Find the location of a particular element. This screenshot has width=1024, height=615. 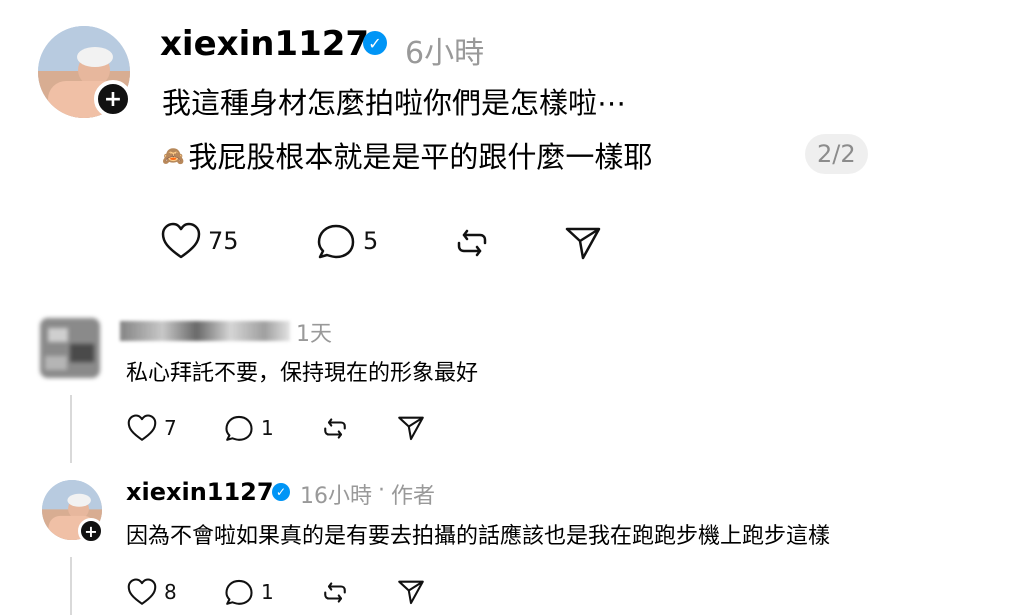

comment2-repost-button is located at coordinates (335, 592).